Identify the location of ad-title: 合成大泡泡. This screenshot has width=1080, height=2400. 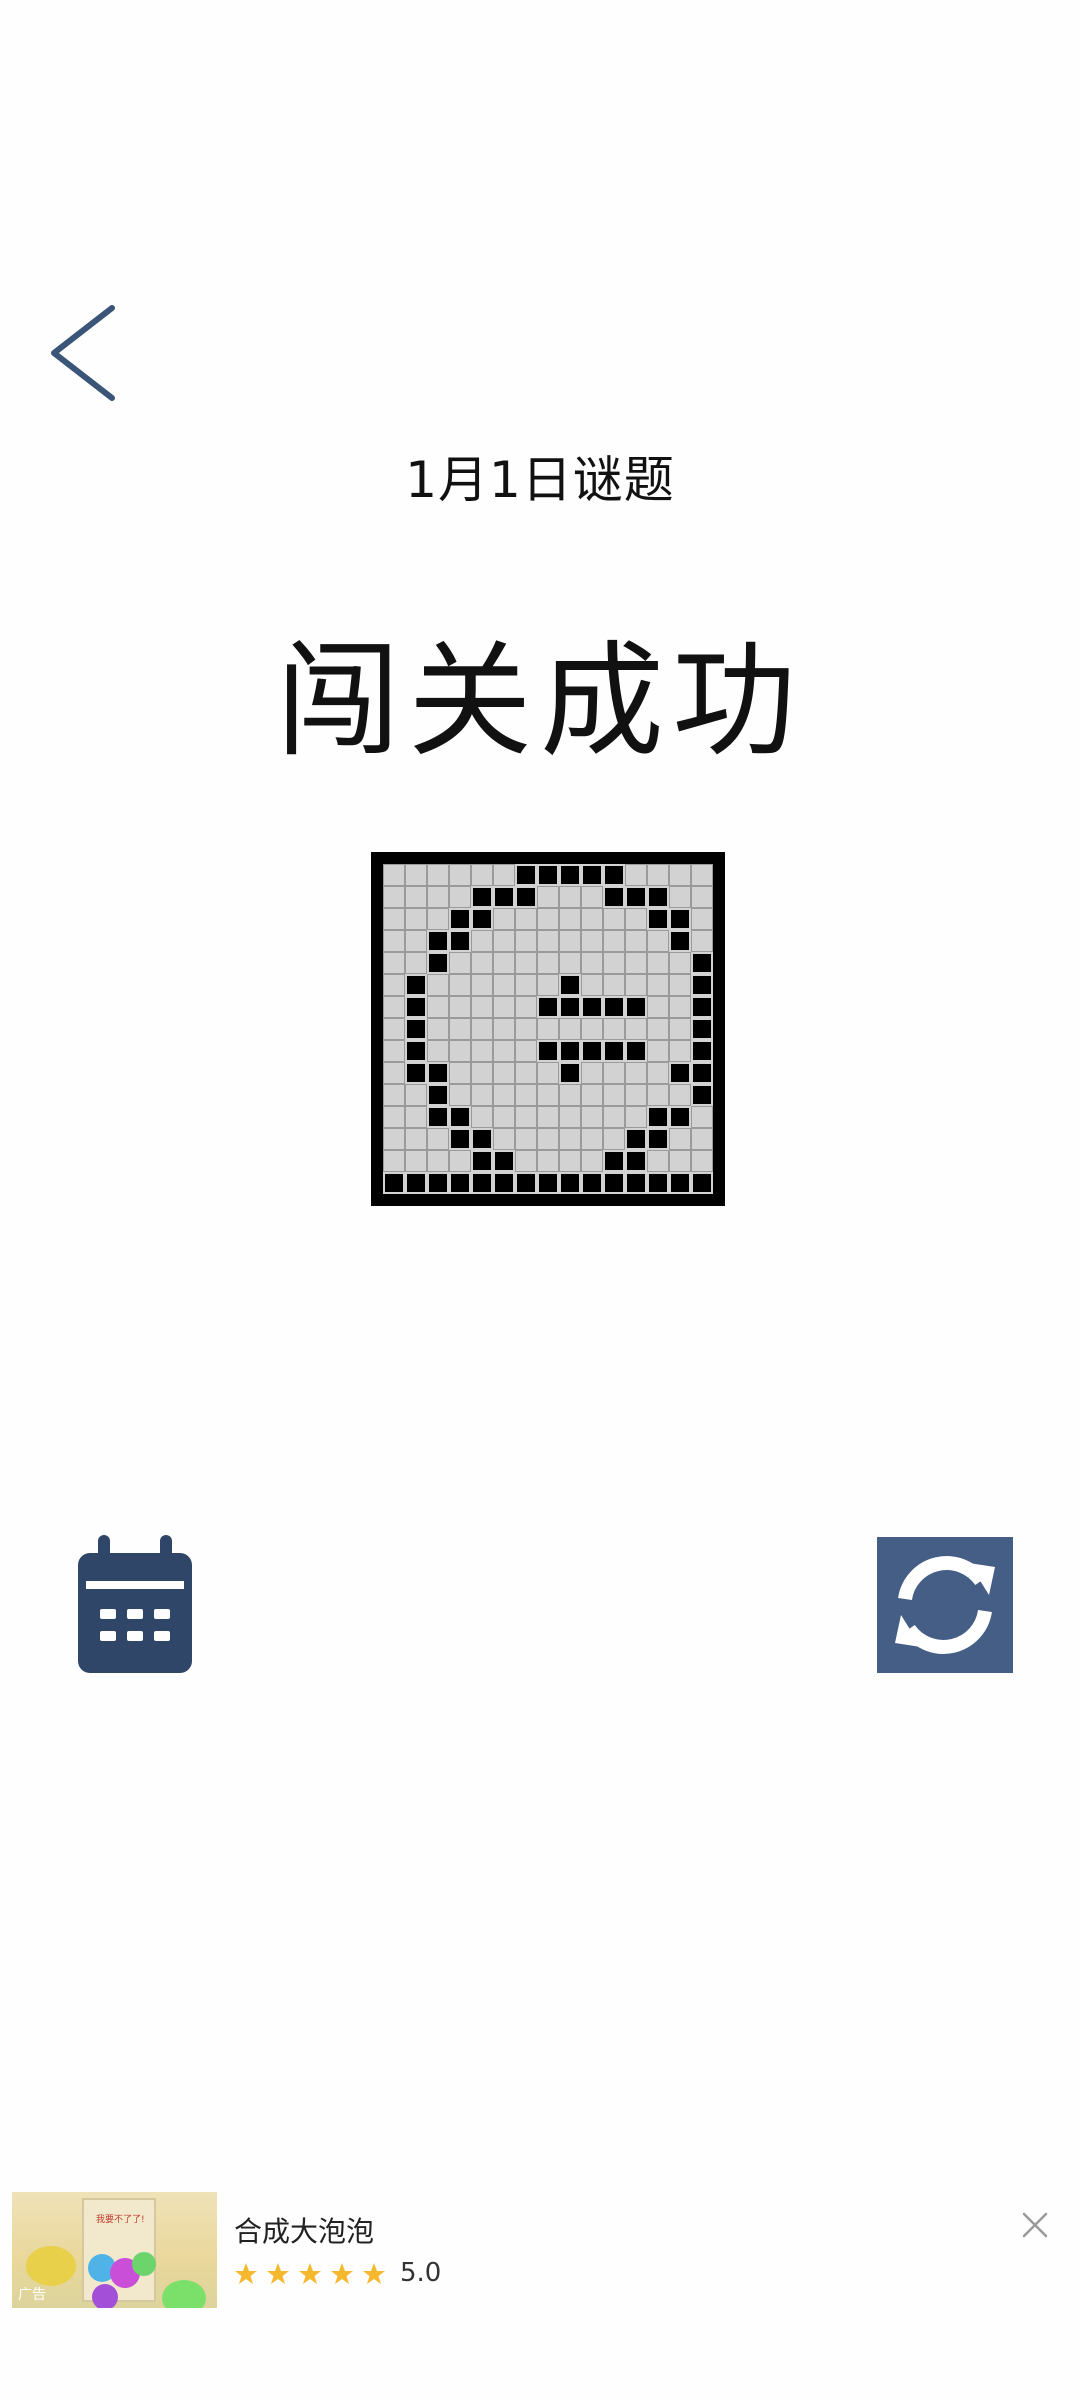
(304, 2230).